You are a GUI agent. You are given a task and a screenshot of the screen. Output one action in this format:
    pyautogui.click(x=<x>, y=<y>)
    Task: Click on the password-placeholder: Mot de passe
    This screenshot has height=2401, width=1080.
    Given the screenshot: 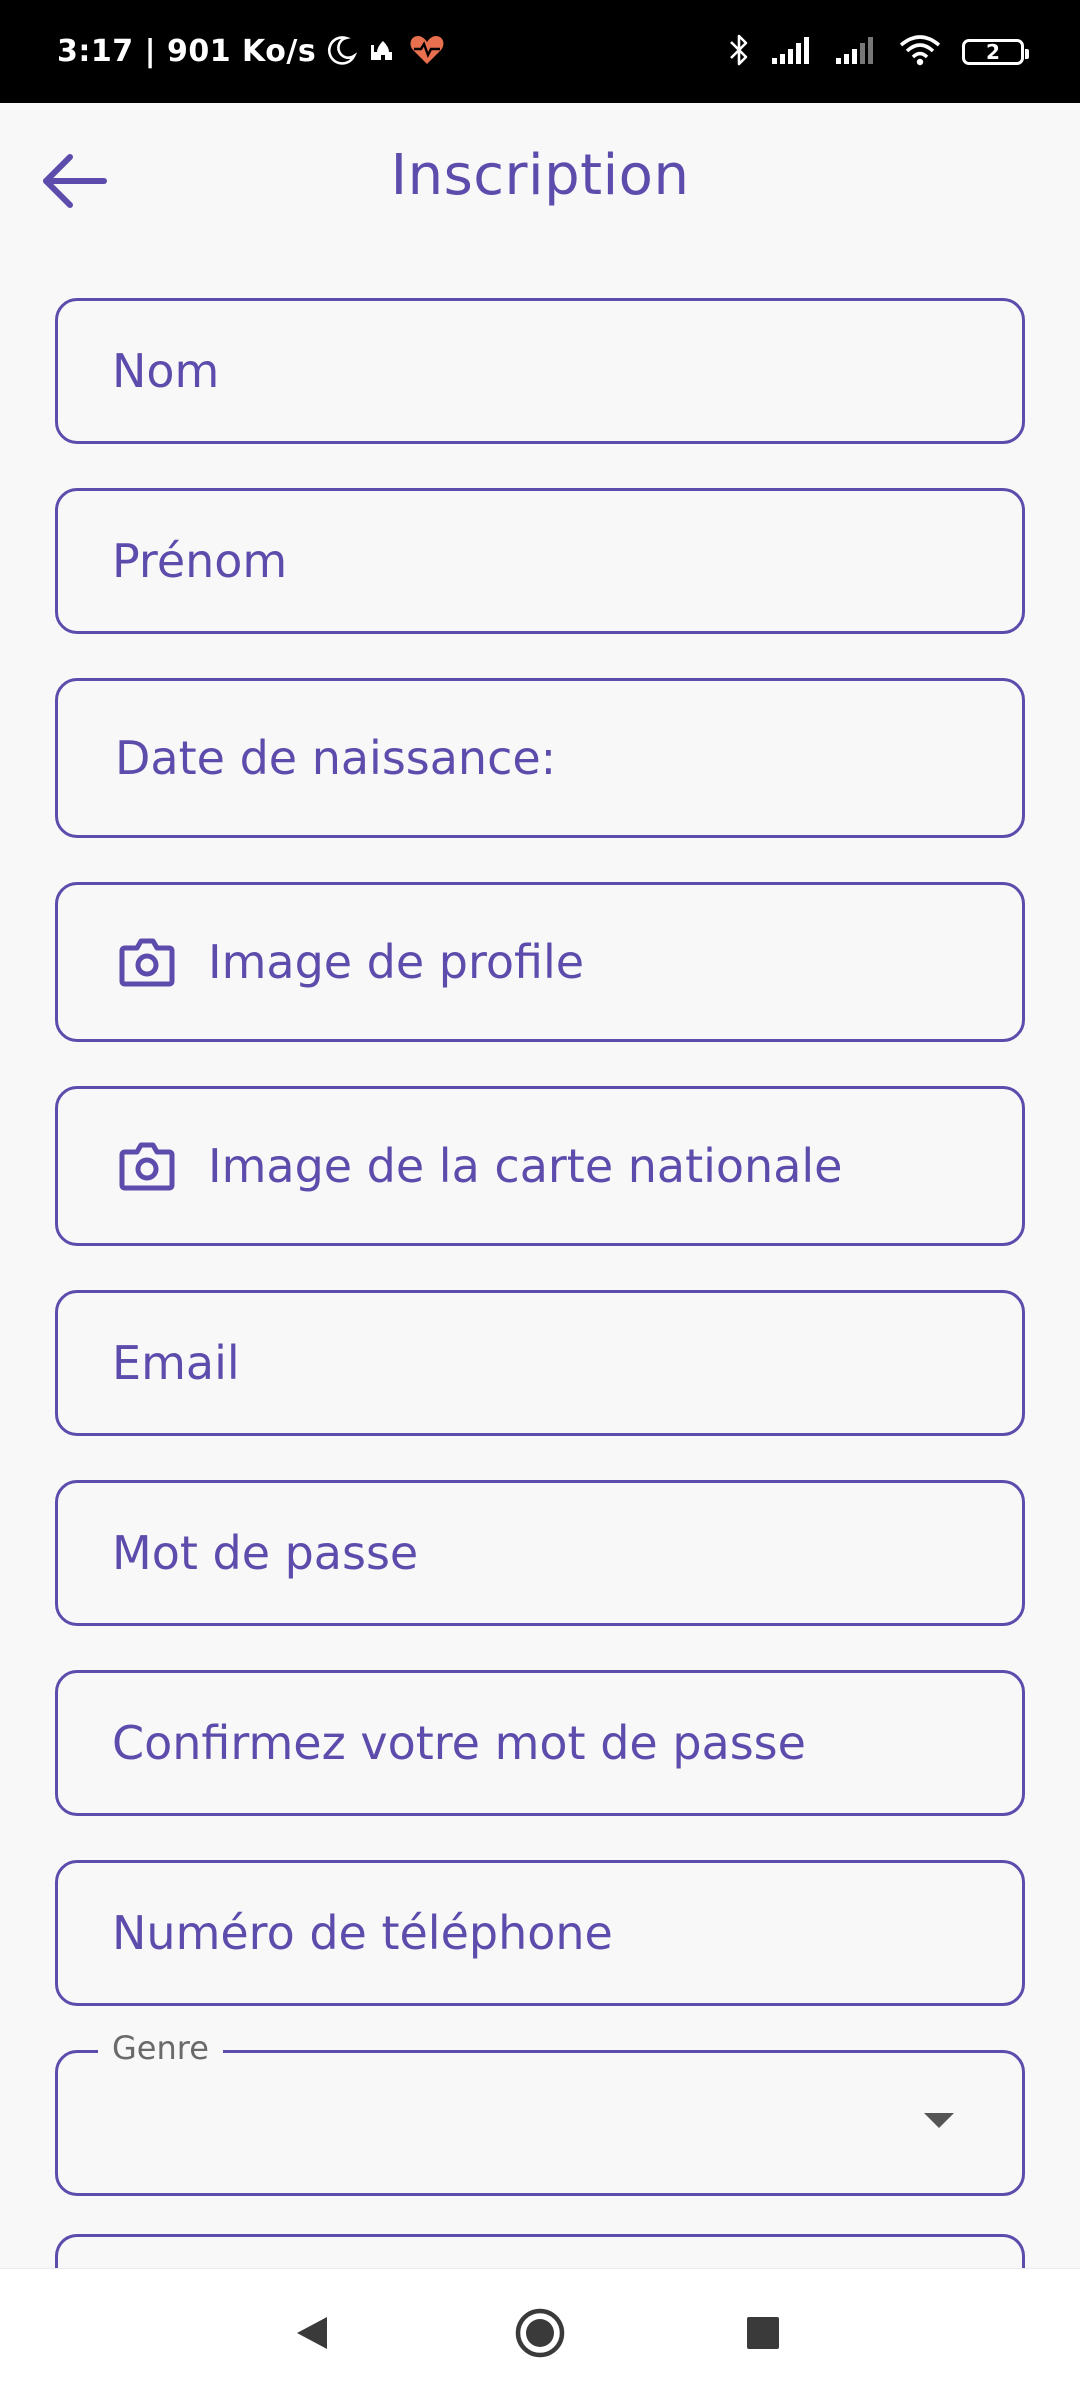 What is the action you would take?
    pyautogui.click(x=265, y=1553)
    